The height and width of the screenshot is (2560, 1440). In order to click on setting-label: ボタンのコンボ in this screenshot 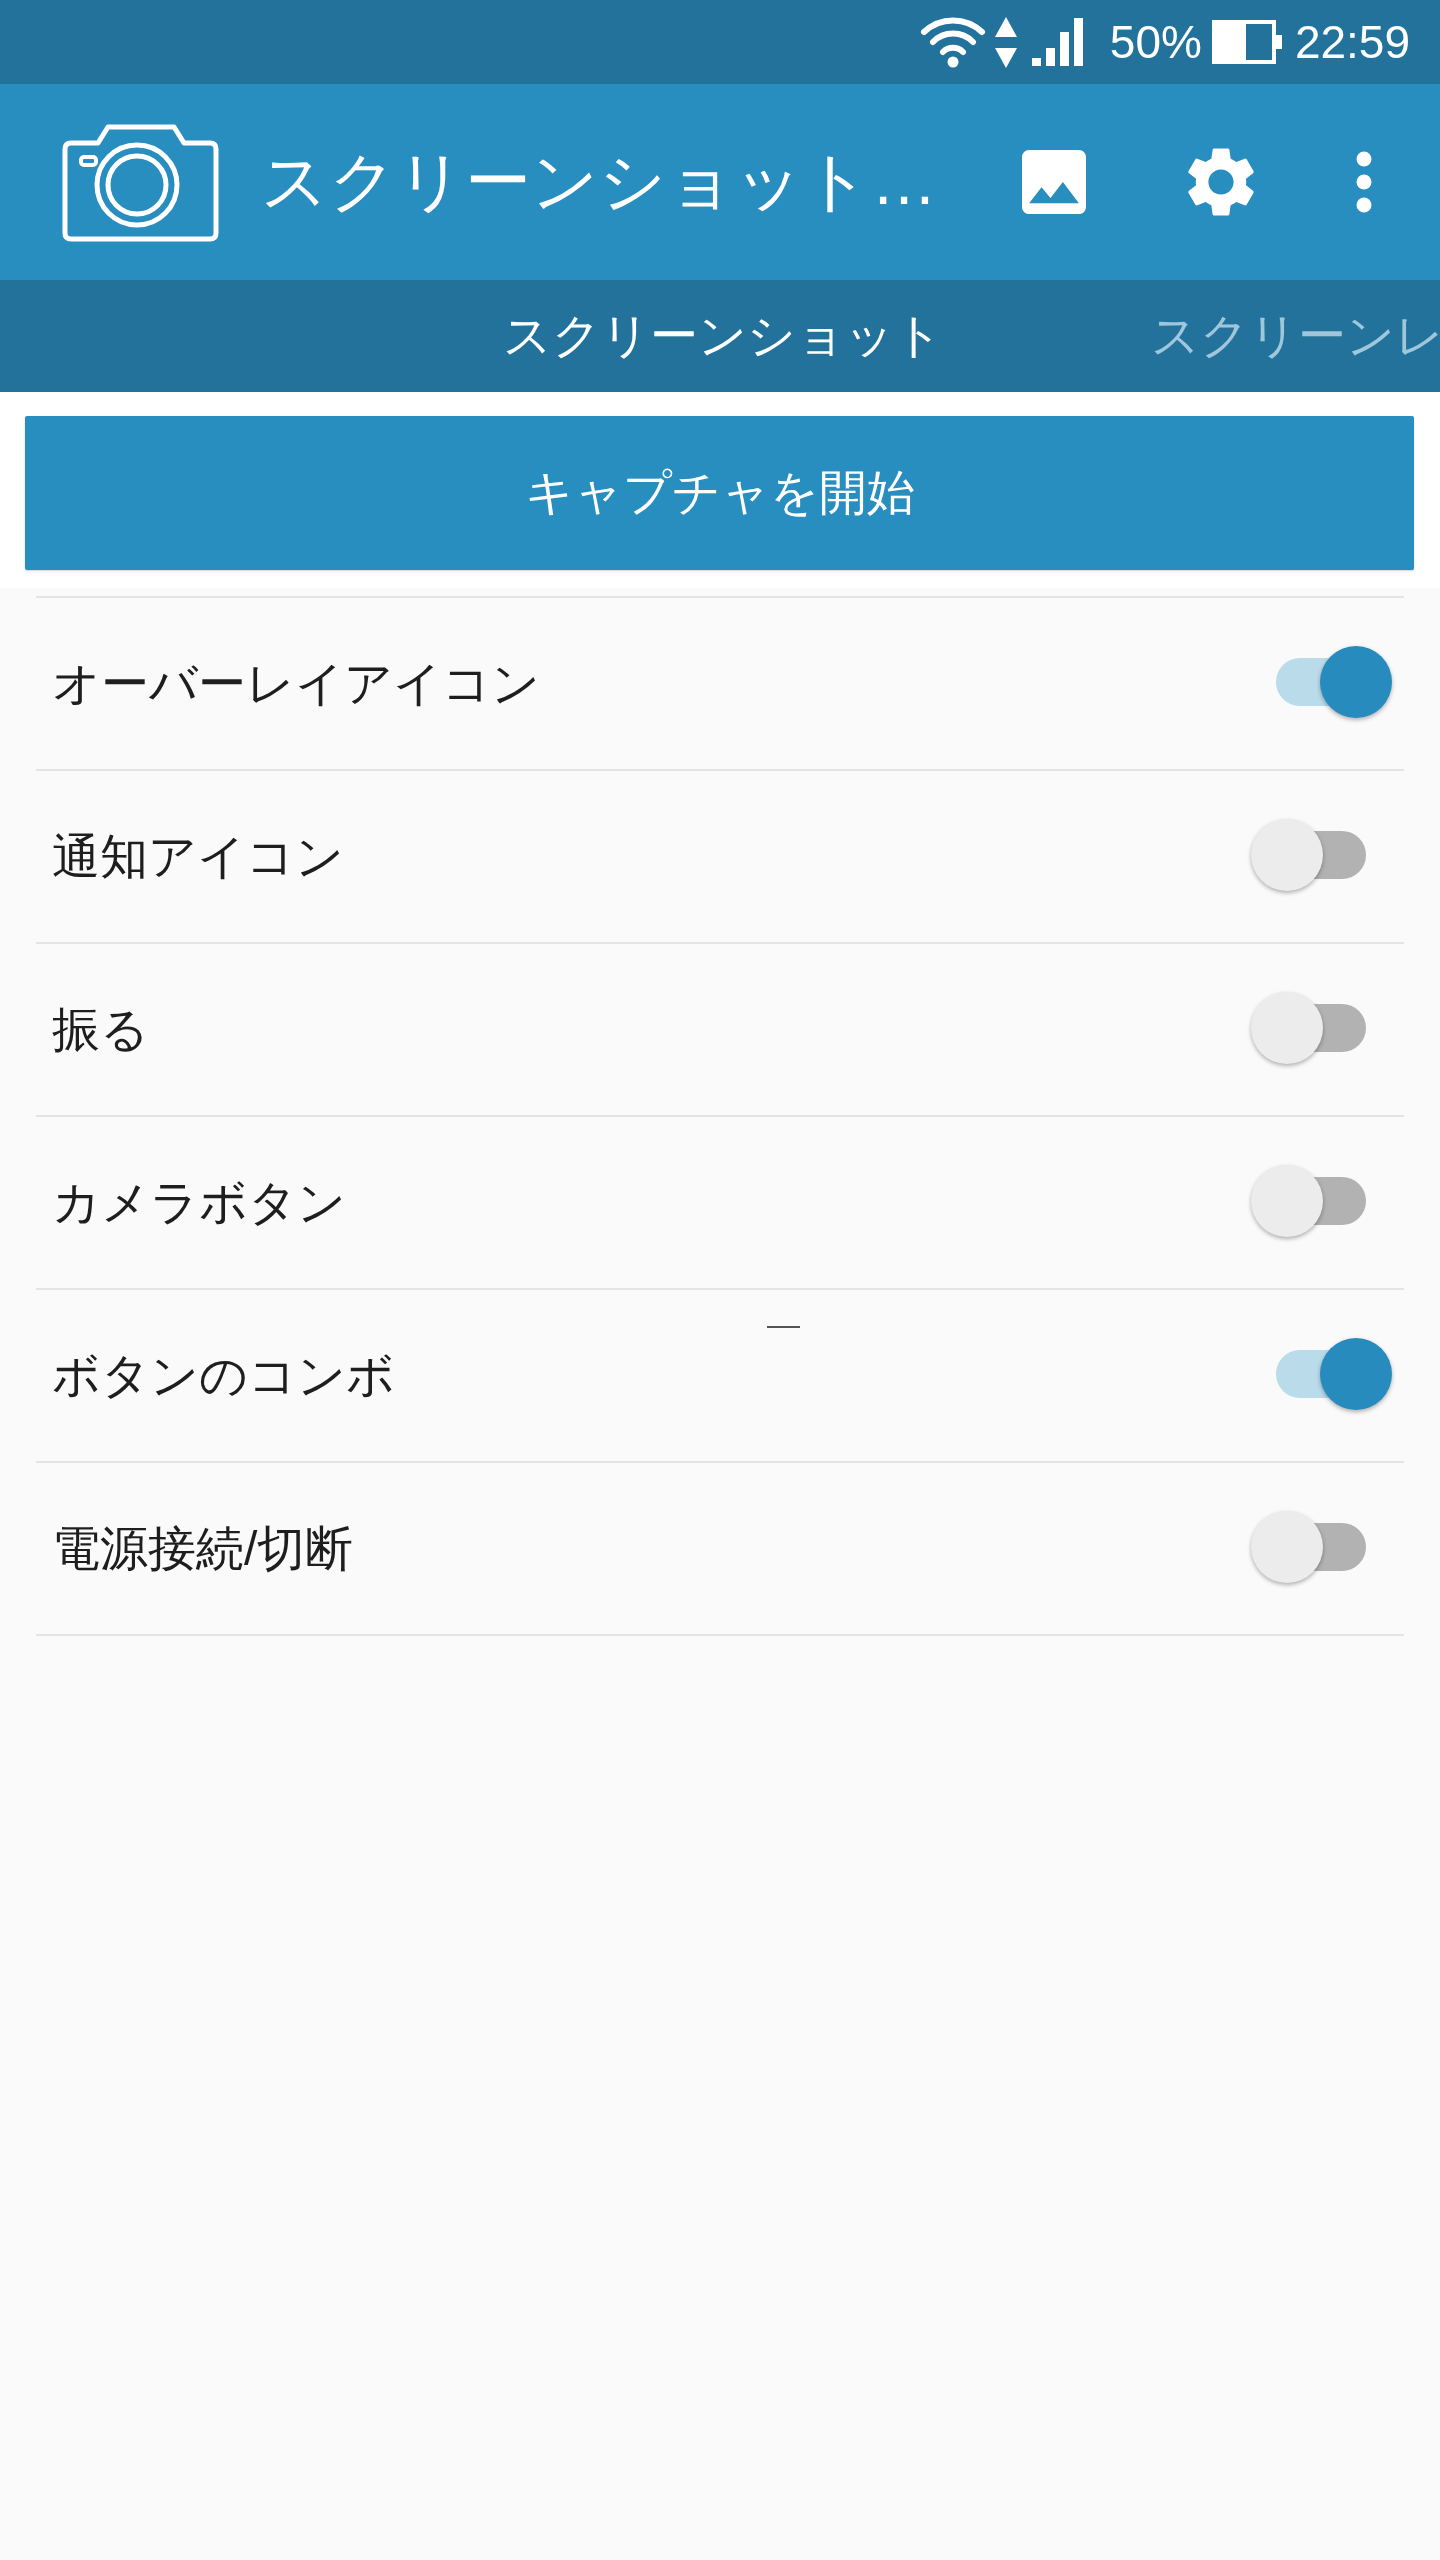, I will do `click(223, 1375)`.